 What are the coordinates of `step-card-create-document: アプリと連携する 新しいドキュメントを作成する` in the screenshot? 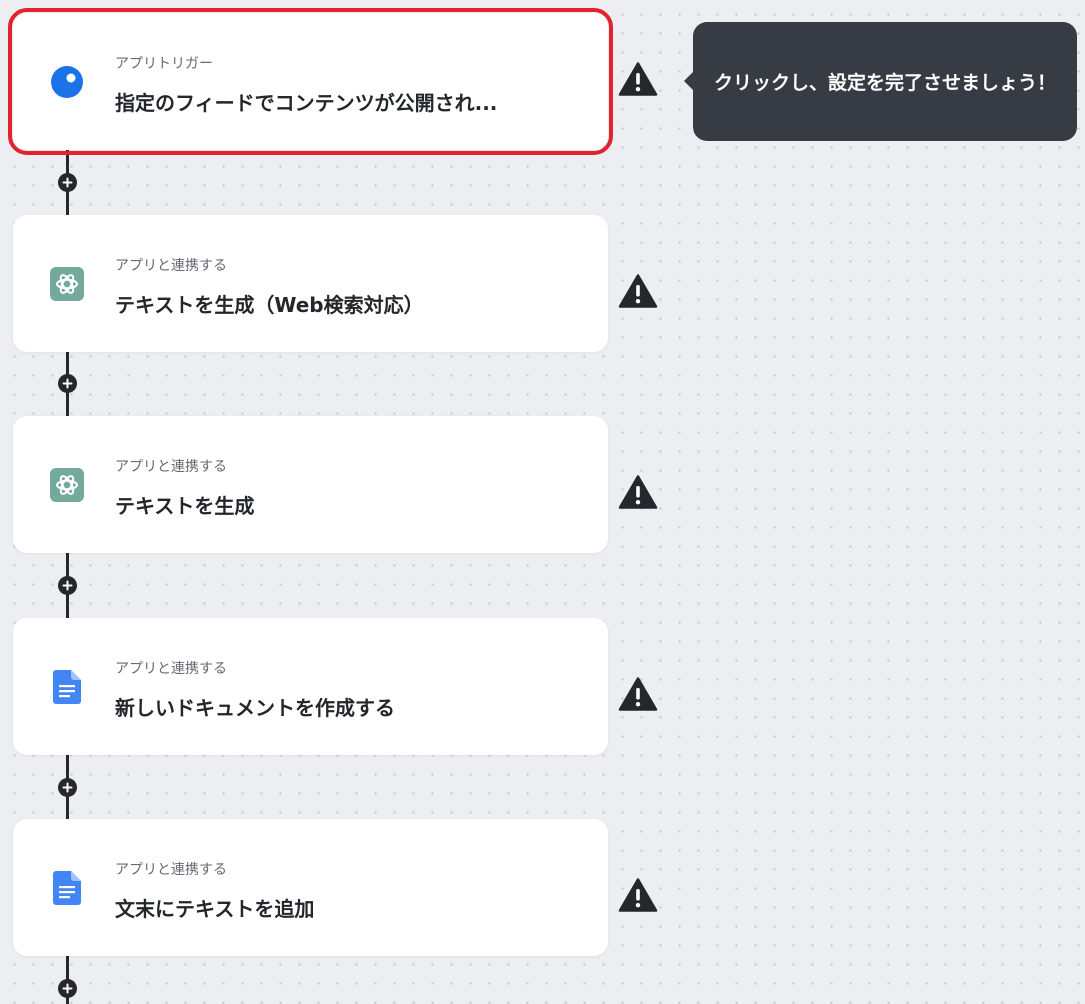 It's located at (310, 686).